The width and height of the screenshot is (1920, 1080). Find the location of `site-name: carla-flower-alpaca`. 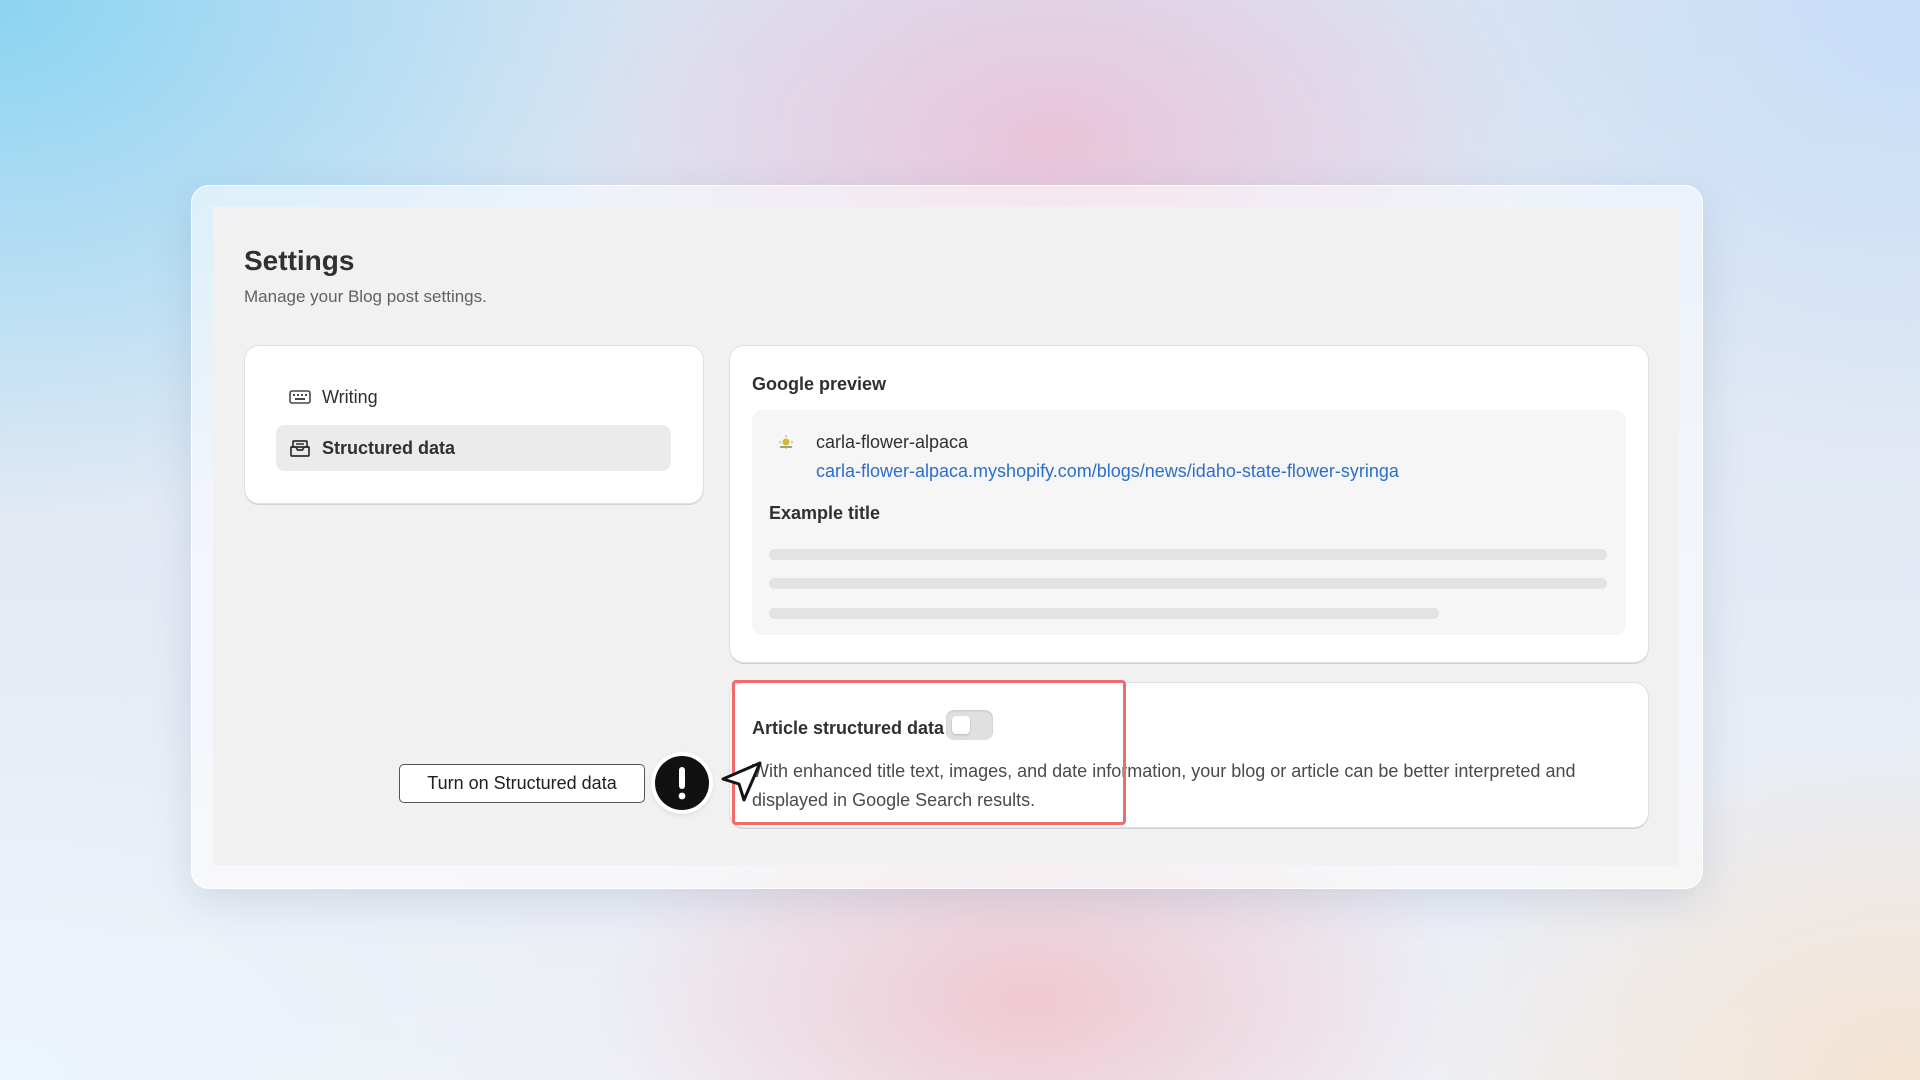

site-name: carla-flower-alpaca is located at coordinates (892, 442).